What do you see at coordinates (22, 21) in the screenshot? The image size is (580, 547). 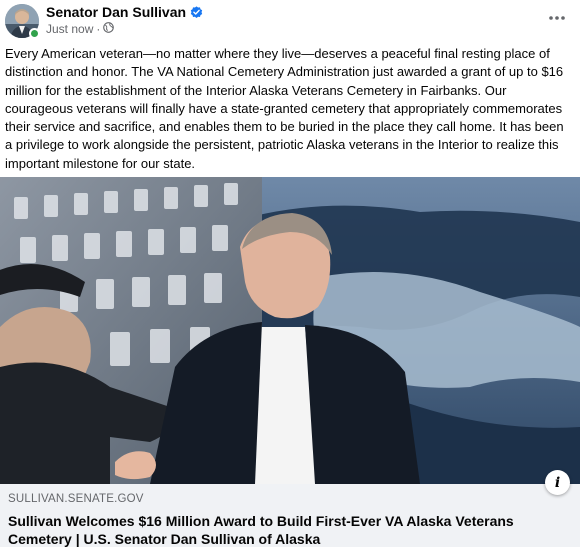 I see `avatar` at bounding box center [22, 21].